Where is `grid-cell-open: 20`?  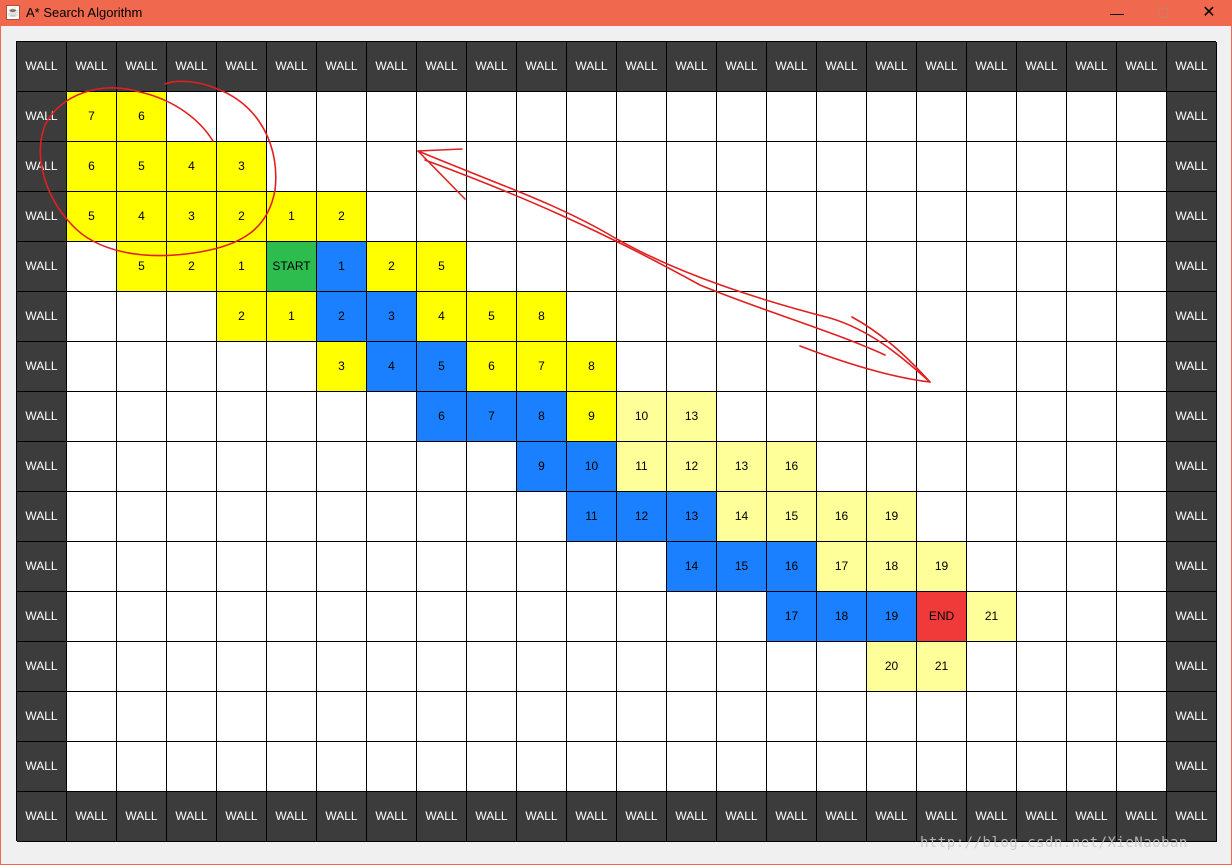
grid-cell-open: 20 is located at coordinates (892, 667).